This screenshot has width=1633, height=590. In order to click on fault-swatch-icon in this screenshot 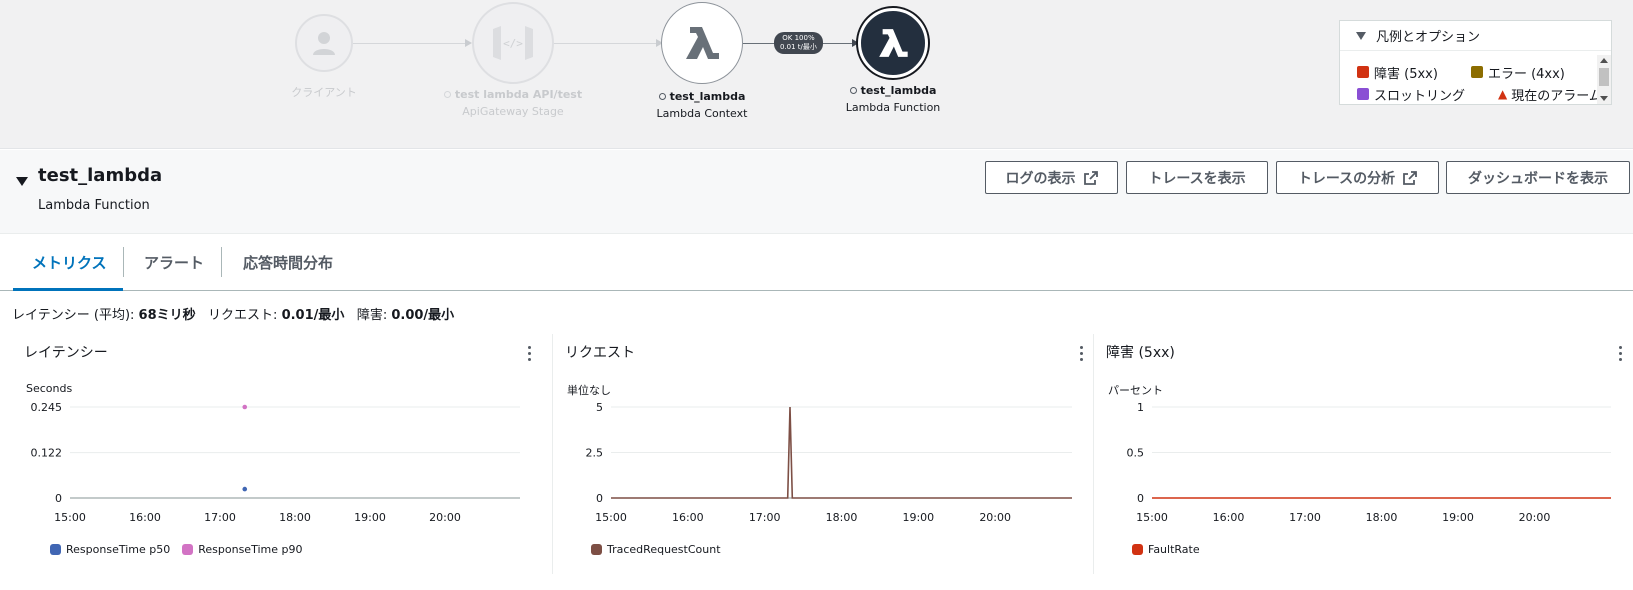, I will do `click(1363, 72)`.